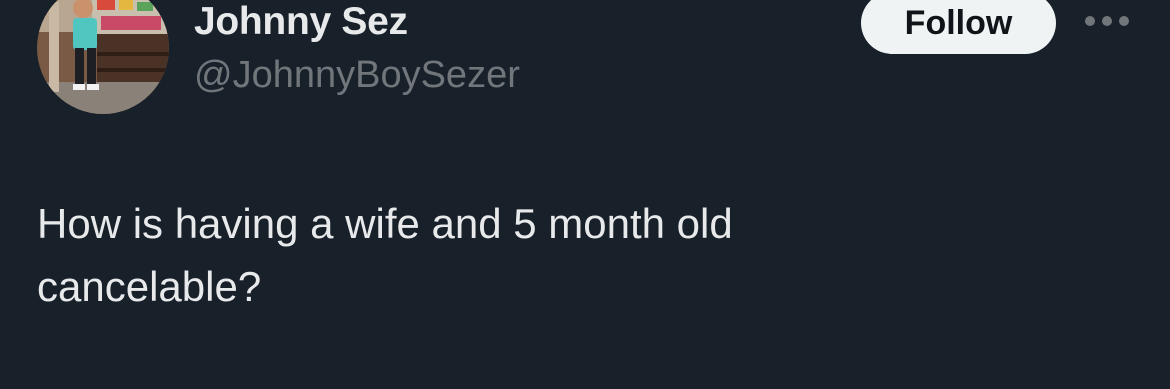 The image size is (1170, 389). Describe the element at coordinates (958, 27) in the screenshot. I see `follow-button: Follow` at that location.